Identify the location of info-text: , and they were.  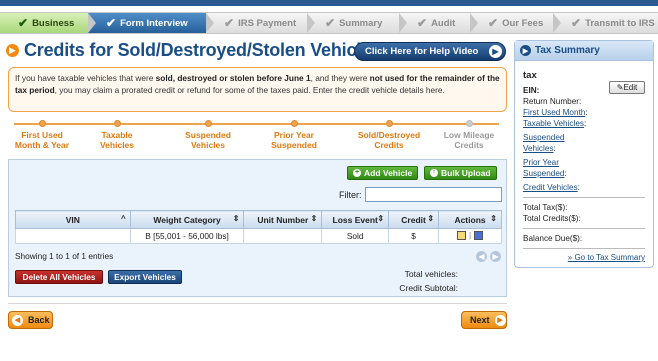
(340, 78).